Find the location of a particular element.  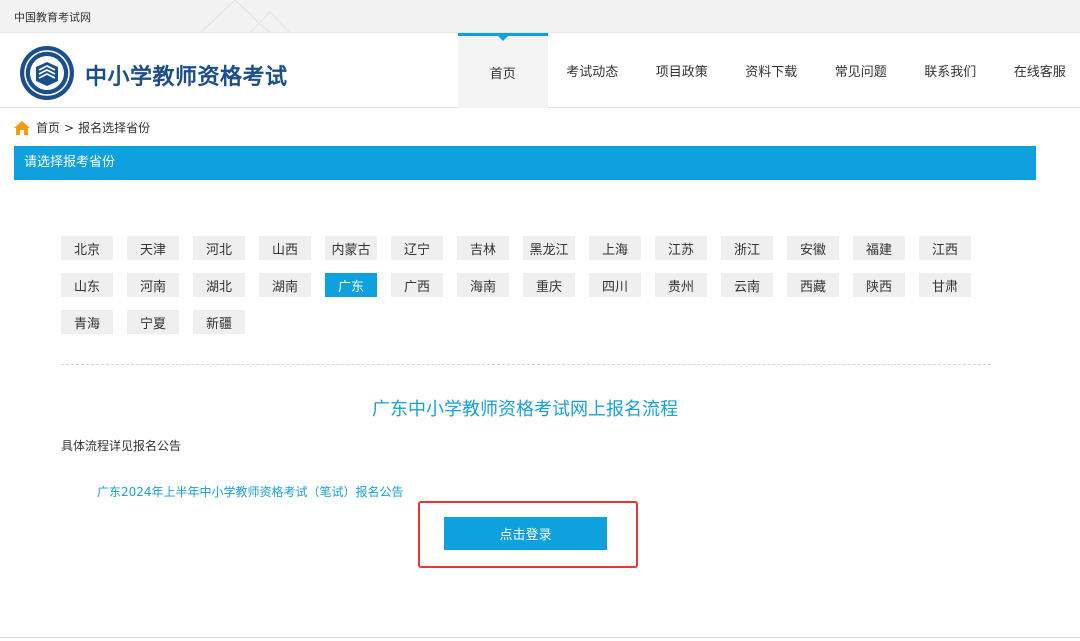

province-option: 吉林 is located at coordinates (483, 248).